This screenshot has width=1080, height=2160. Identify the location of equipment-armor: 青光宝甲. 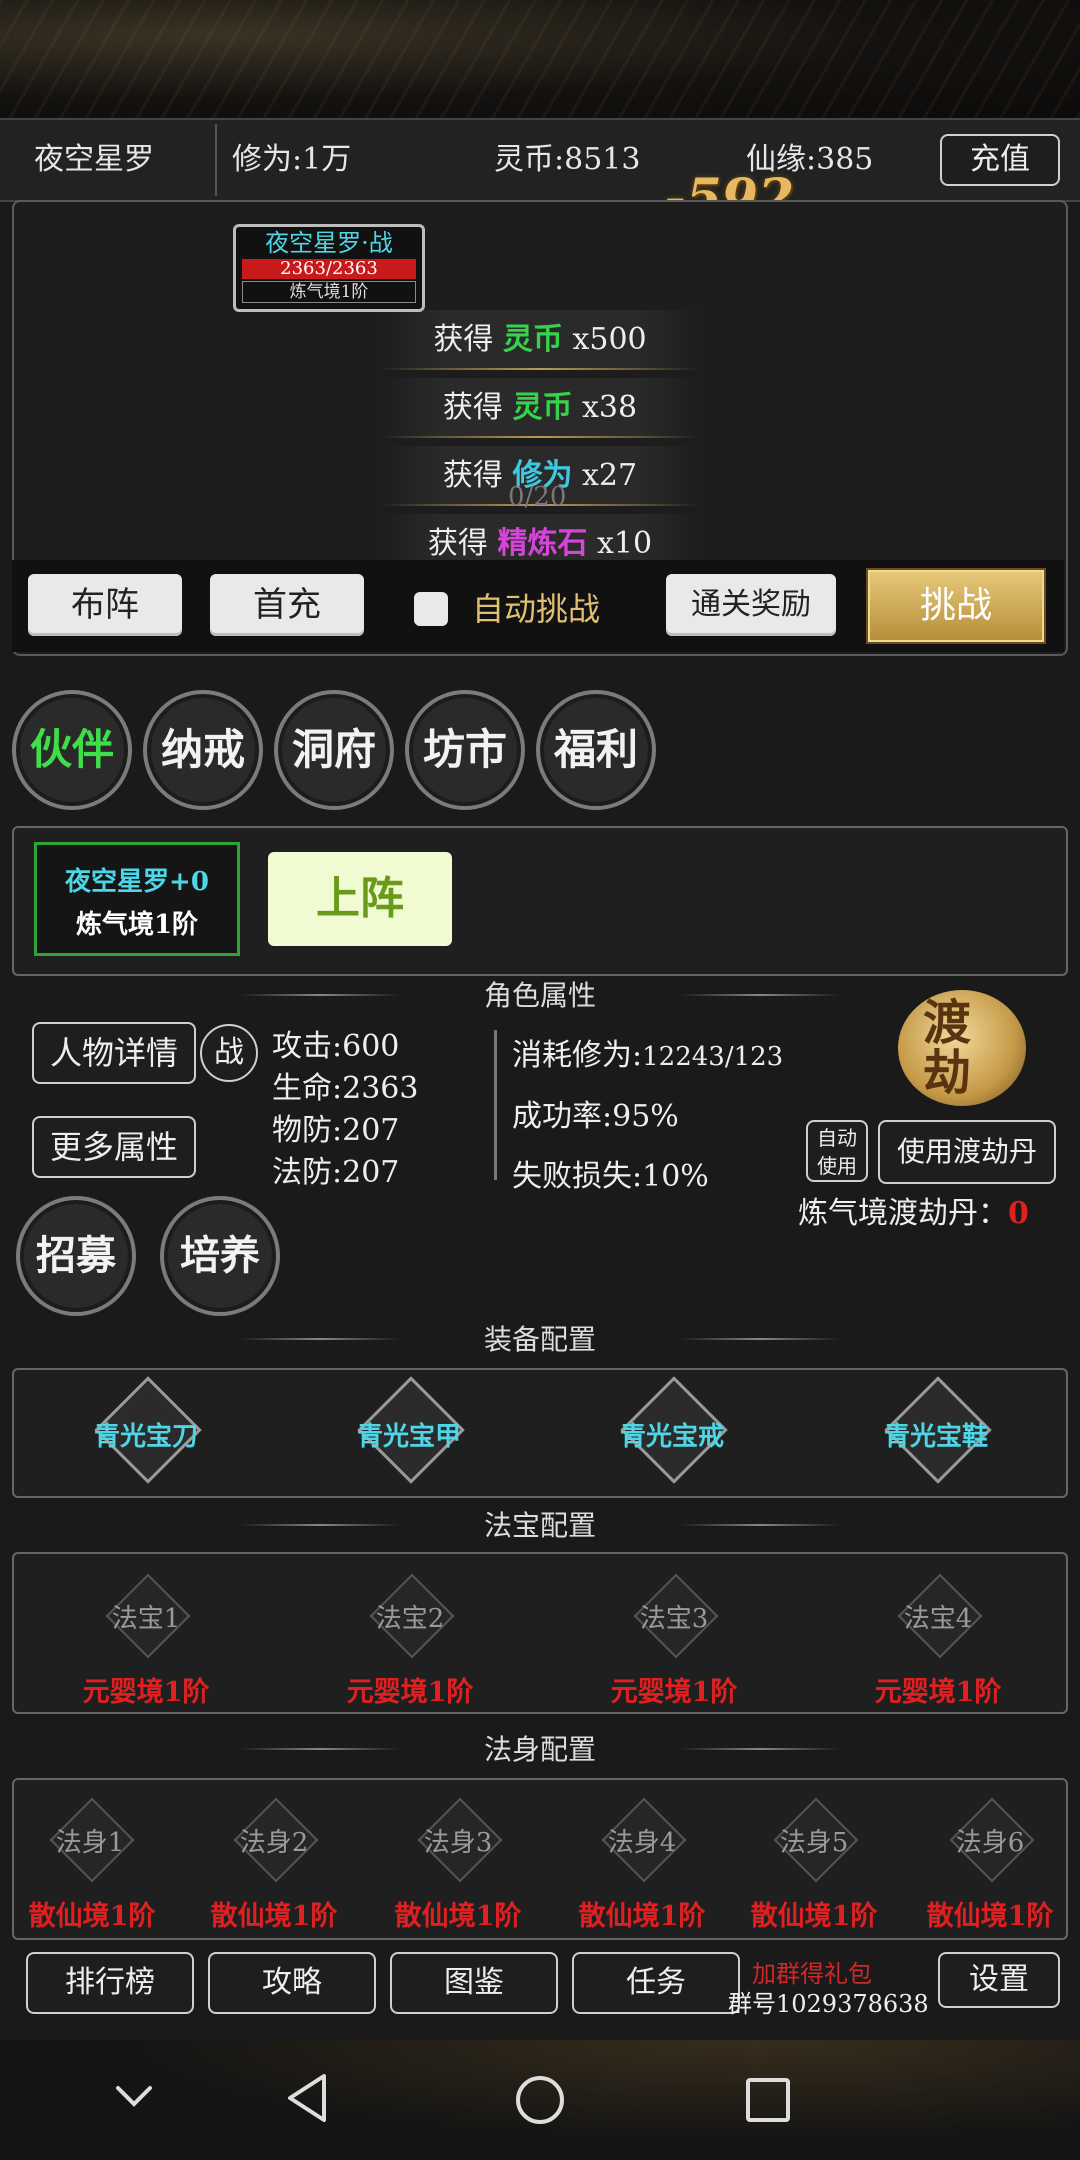
(409, 1434).